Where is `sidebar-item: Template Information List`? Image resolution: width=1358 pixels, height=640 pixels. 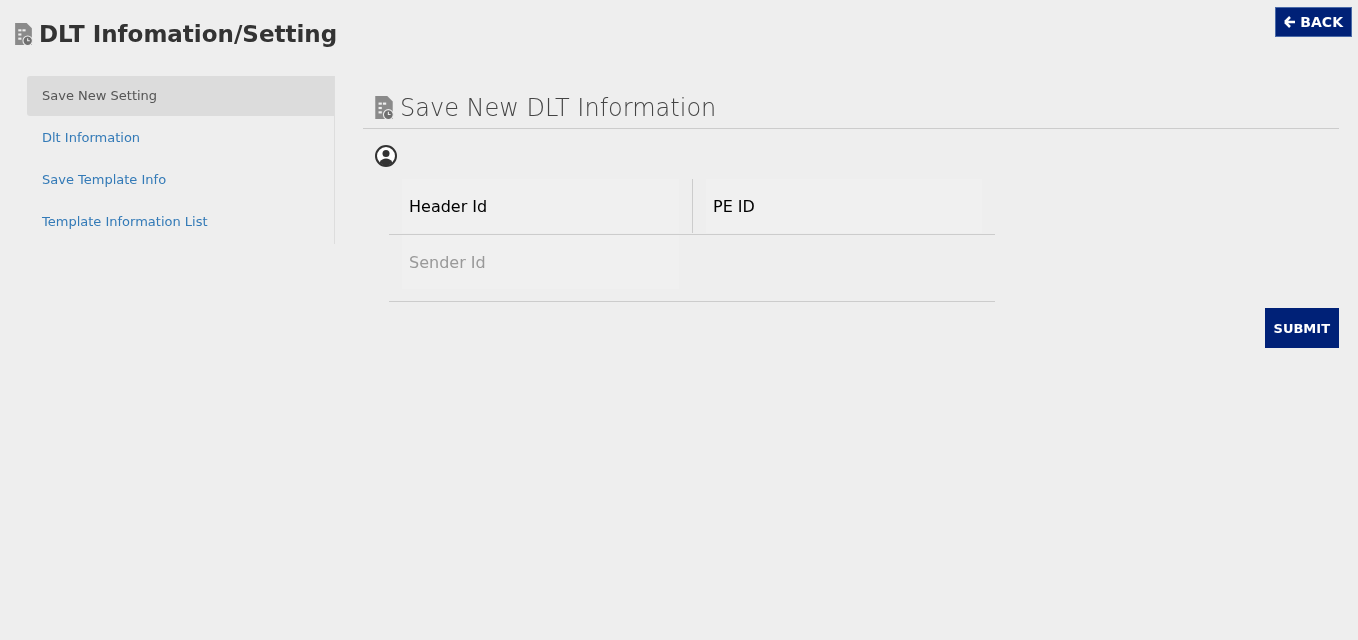
sidebar-item: Template Information List is located at coordinates (180, 222).